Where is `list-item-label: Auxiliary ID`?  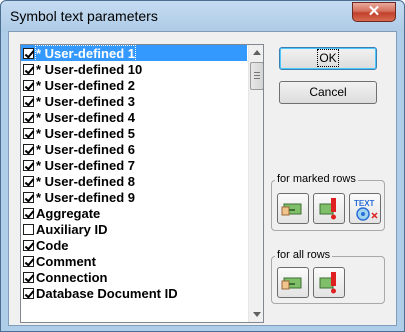
list-item-label: Auxiliary ID is located at coordinates (72, 229).